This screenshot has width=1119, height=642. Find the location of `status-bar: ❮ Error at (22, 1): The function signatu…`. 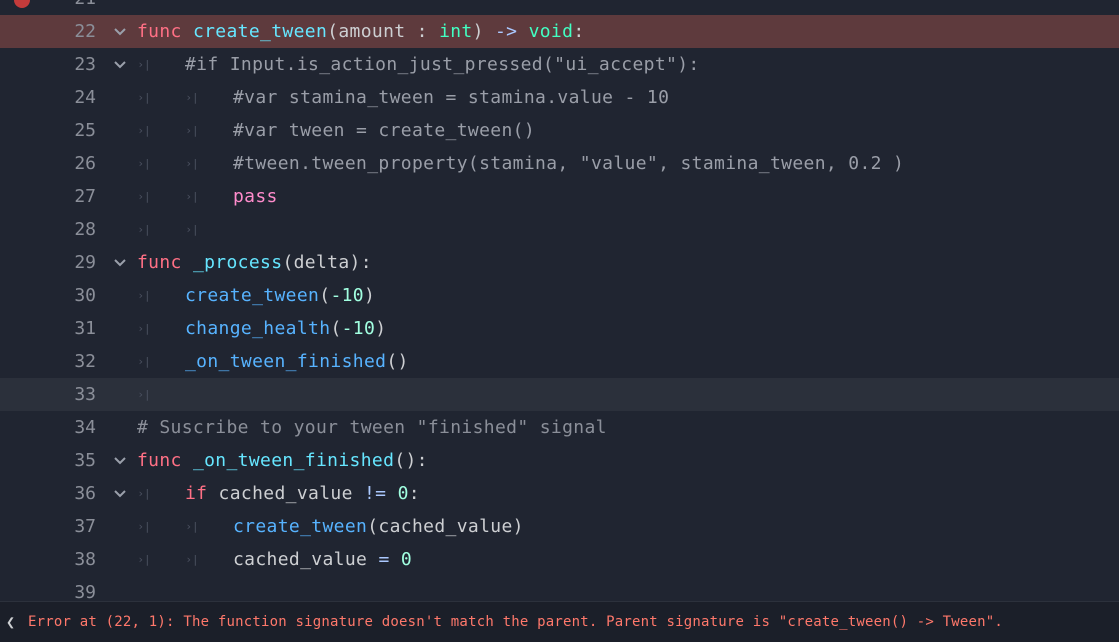

status-bar: ❮ Error at (22, 1): The function signatu… is located at coordinates (559, 621).